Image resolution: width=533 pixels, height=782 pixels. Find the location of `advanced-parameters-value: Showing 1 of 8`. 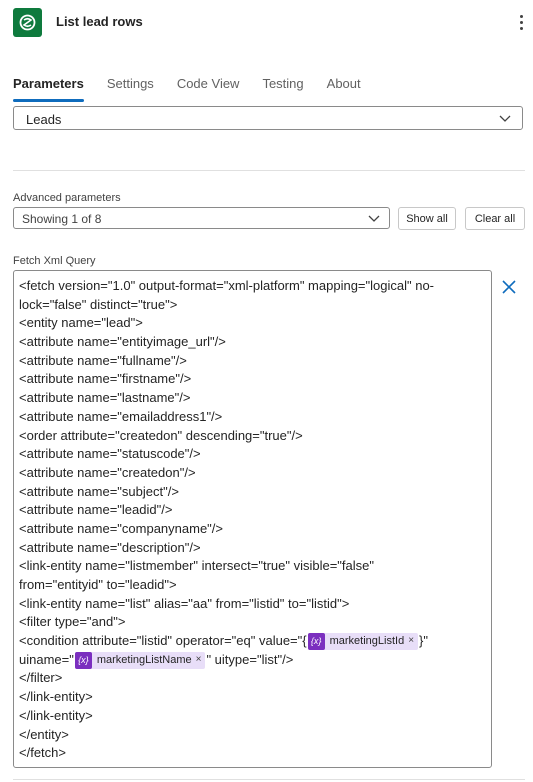

advanced-parameters-value: Showing 1 of 8 is located at coordinates (62, 219).